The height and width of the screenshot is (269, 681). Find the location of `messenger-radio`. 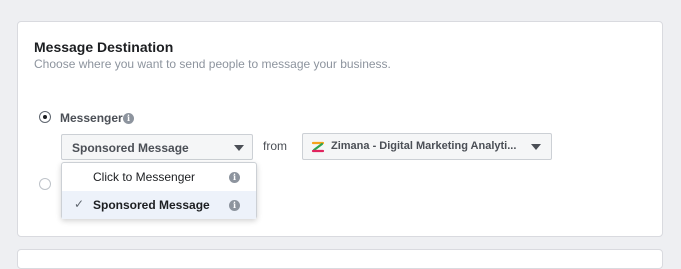

messenger-radio is located at coordinates (45, 117).